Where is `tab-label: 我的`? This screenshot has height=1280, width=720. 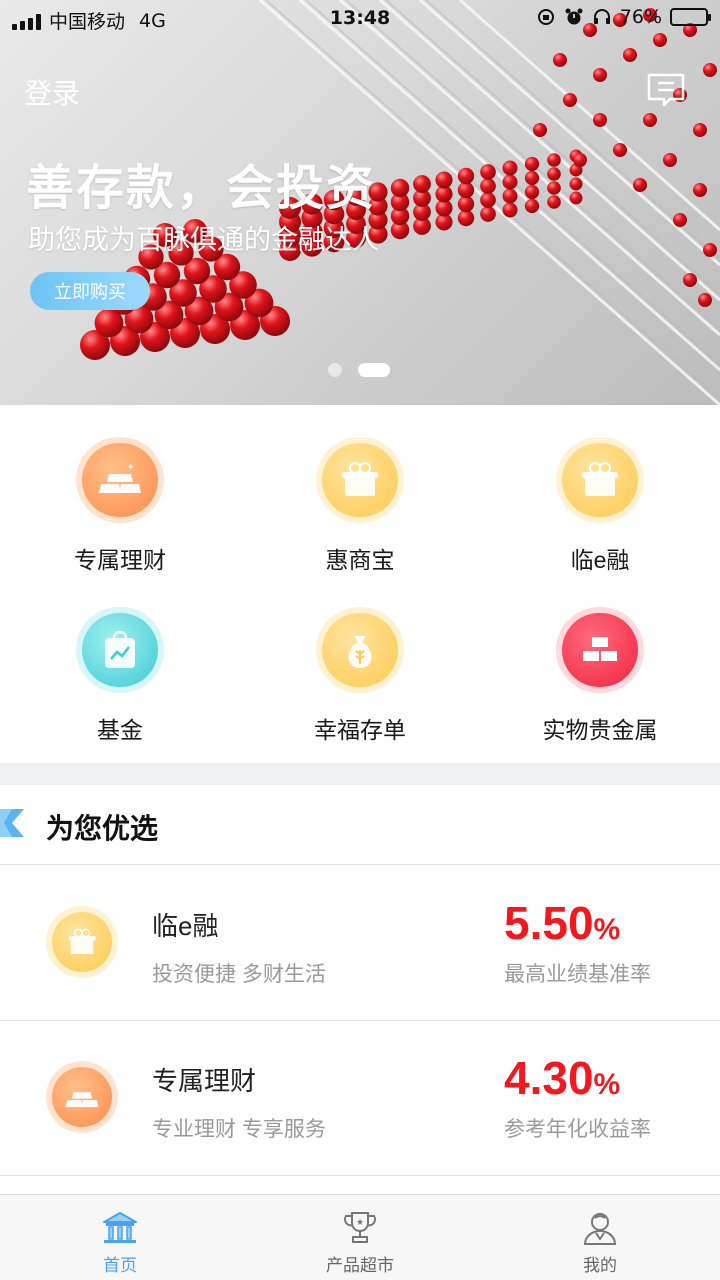
tab-label: 我的 is located at coordinates (600, 1265).